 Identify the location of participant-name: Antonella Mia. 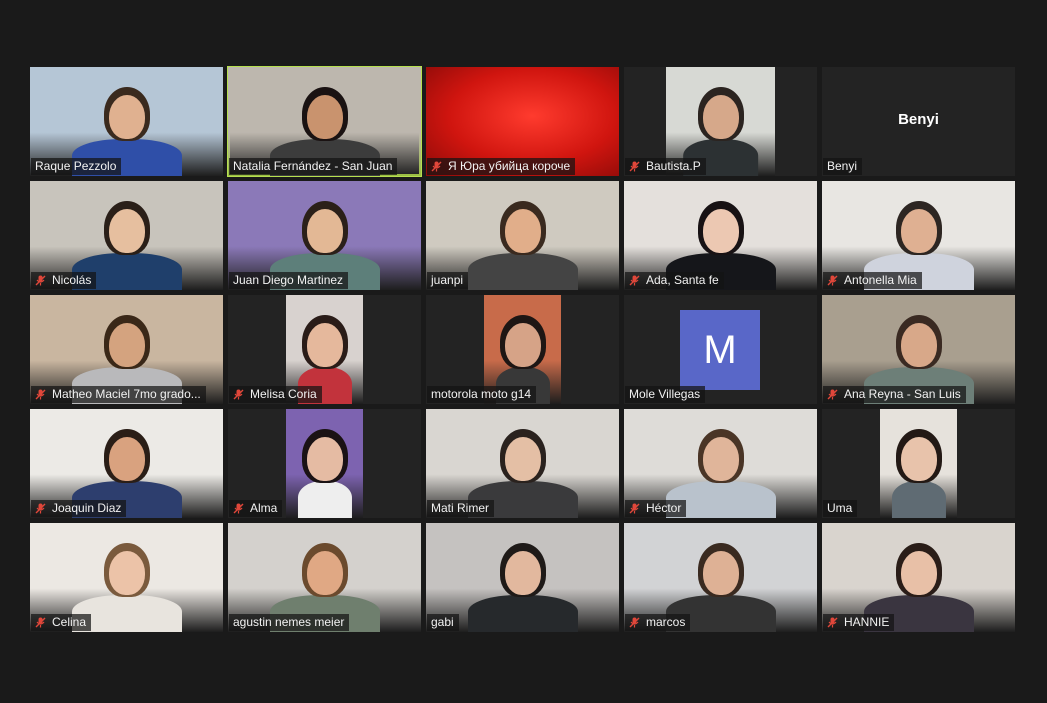
(880, 280).